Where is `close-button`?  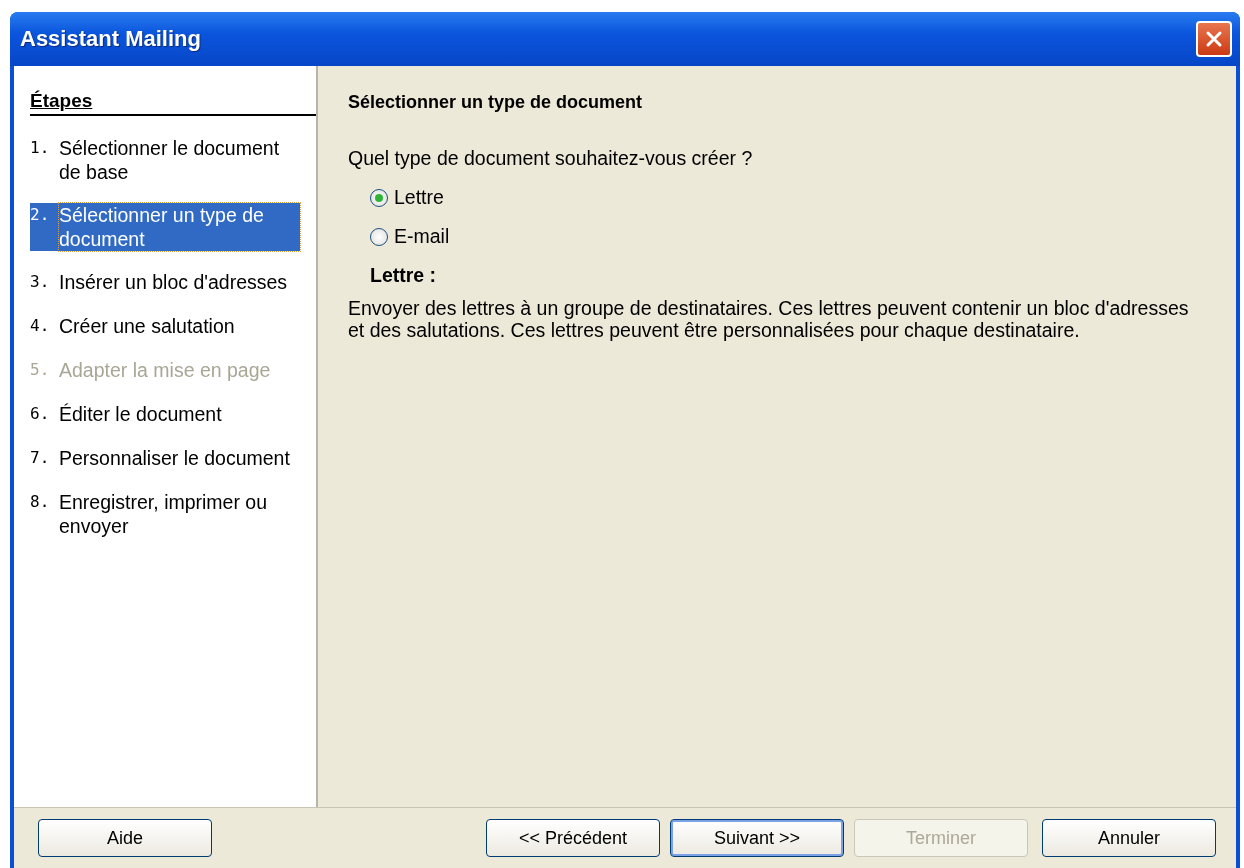
close-button is located at coordinates (1214, 39).